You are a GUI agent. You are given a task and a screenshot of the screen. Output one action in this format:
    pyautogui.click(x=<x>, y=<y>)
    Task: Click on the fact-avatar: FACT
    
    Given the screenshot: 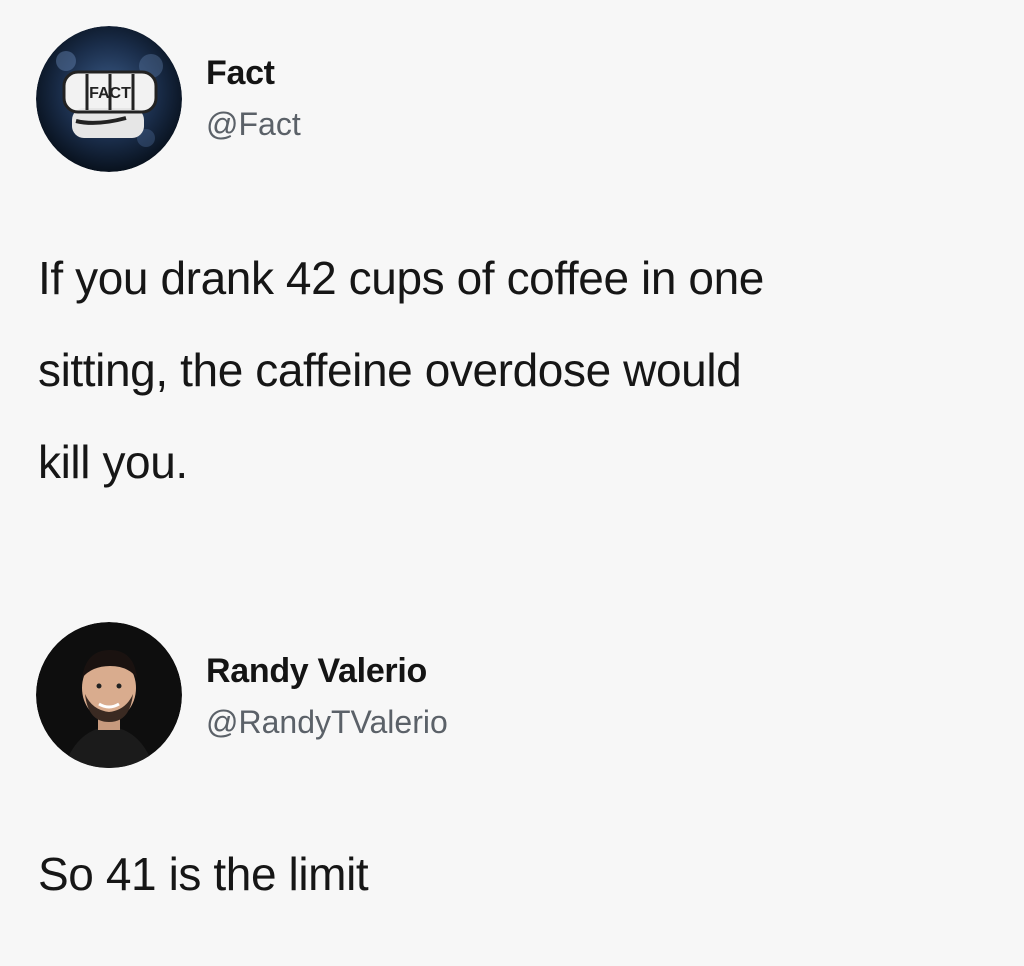 What is the action you would take?
    pyautogui.click(x=109, y=99)
    